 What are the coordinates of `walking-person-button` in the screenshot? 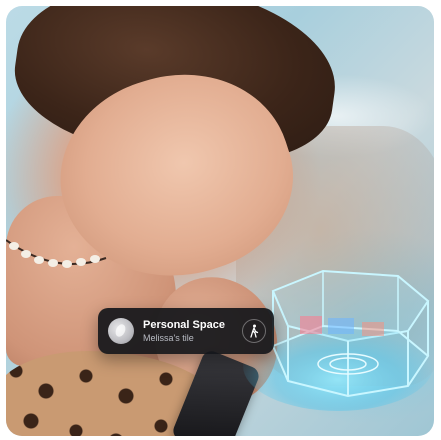 It's located at (254, 331).